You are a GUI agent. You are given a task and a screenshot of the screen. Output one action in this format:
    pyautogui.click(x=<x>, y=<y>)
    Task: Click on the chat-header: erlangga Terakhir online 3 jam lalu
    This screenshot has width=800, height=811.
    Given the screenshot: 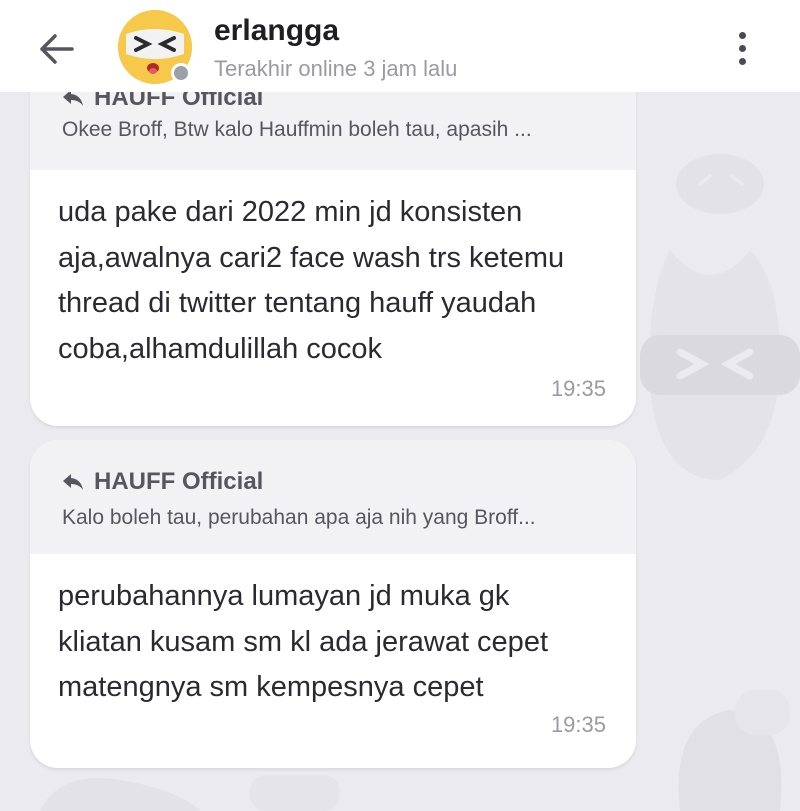 What is the action you would take?
    pyautogui.click(x=400, y=46)
    